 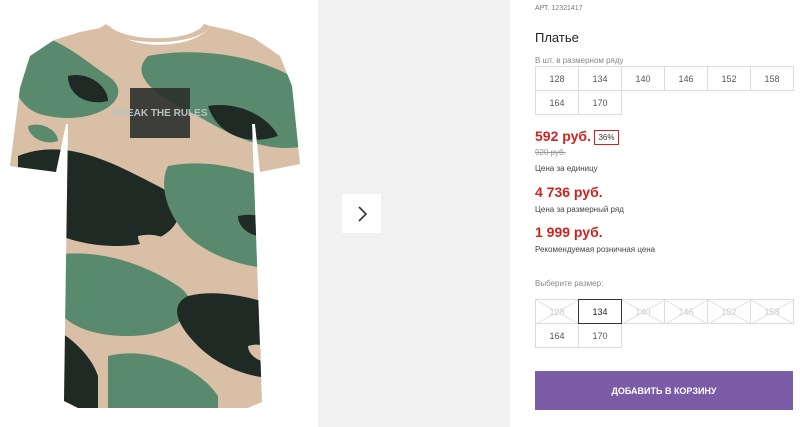 I want to click on select-size-hint: Выберите размер:, so click(x=569, y=283).